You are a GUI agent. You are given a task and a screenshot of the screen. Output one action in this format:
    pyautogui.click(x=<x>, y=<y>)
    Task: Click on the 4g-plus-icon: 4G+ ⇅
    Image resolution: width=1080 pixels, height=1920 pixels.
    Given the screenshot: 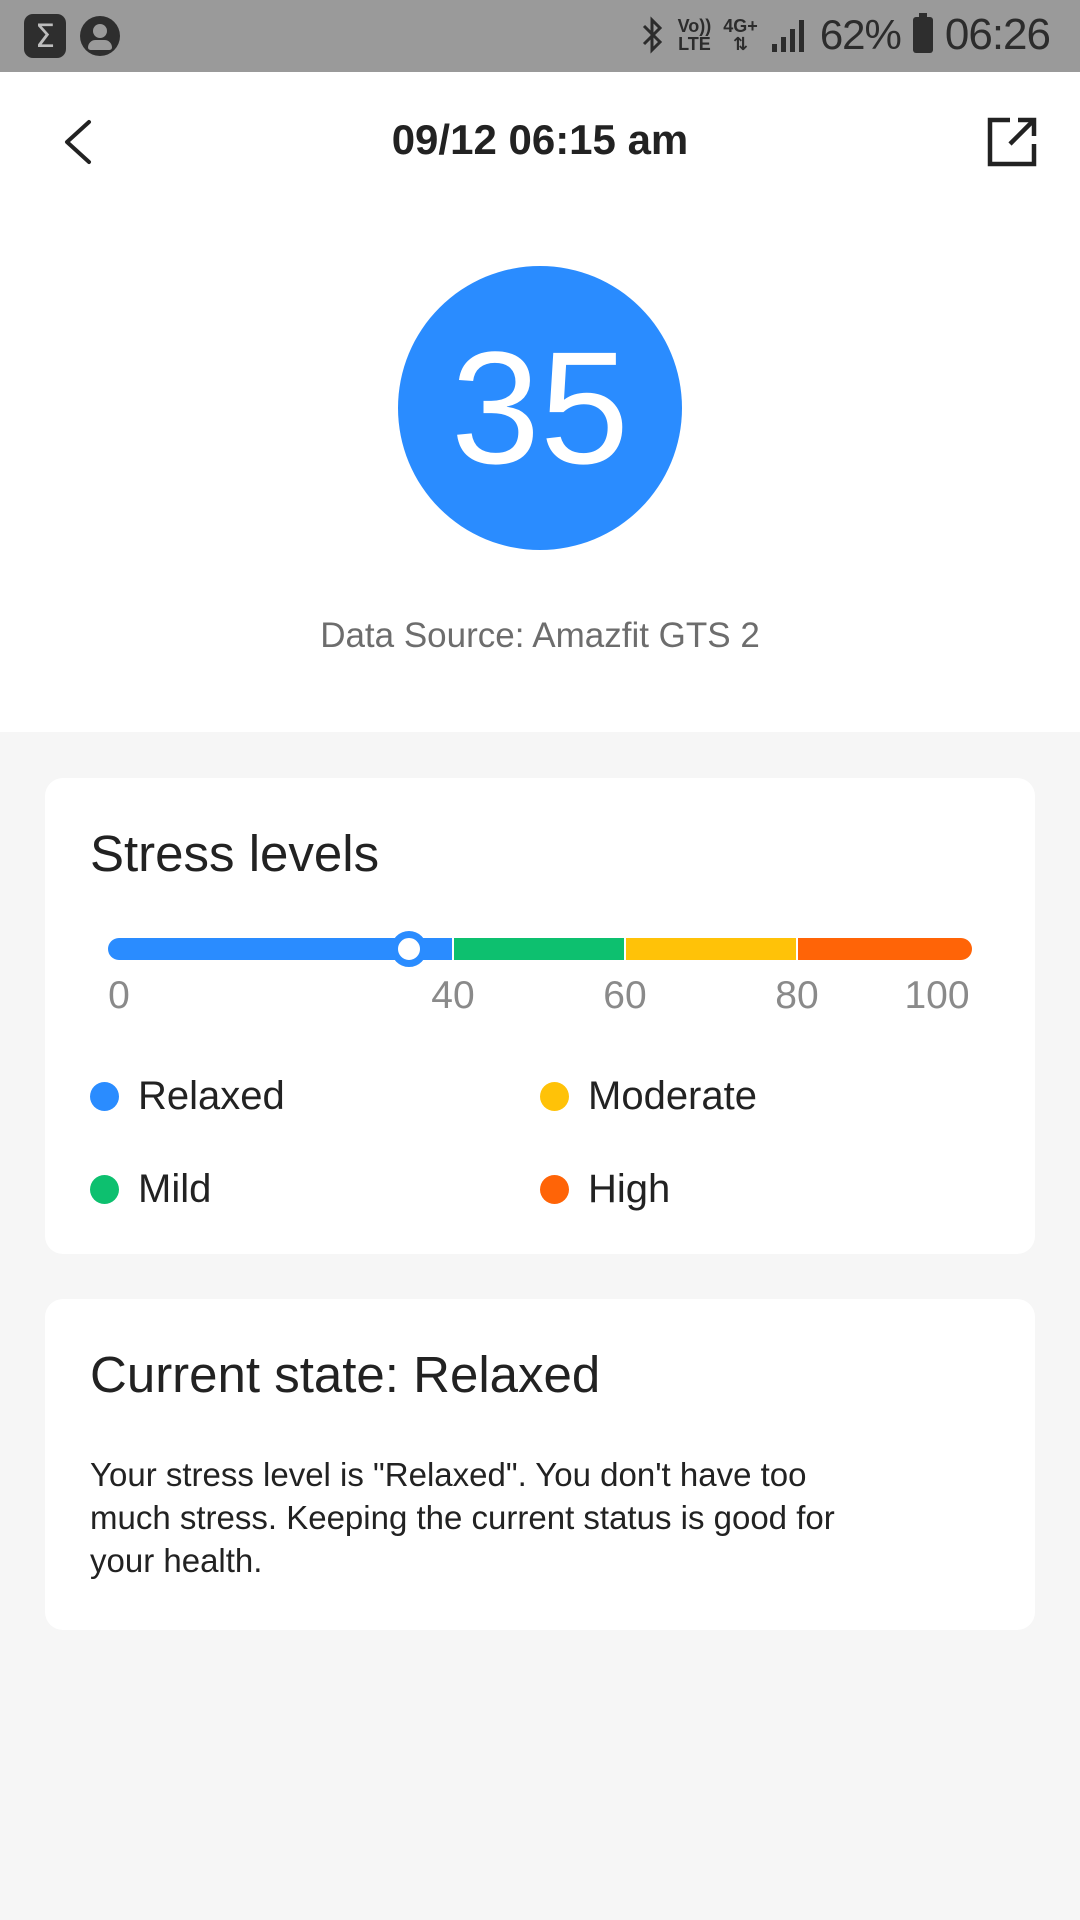 What is the action you would take?
    pyautogui.click(x=740, y=35)
    